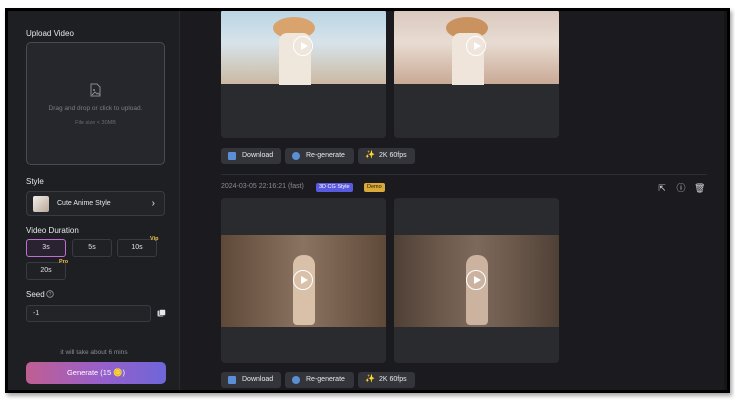 The height and width of the screenshot is (407, 735). What do you see at coordinates (95, 90) in the screenshot?
I see `upload-file-icon` at bounding box center [95, 90].